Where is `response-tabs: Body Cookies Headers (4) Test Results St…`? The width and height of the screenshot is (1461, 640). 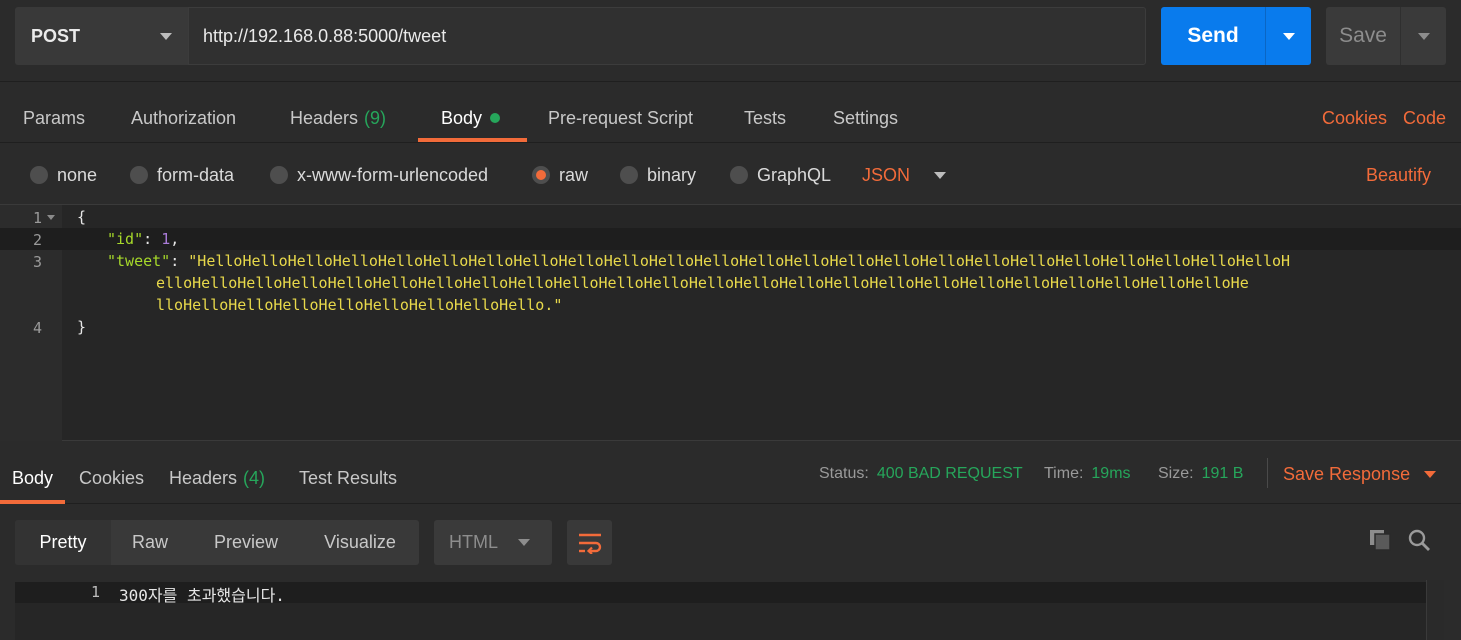
response-tabs: Body Cookies Headers (4) Test Results St… is located at coordinates (730, 478).